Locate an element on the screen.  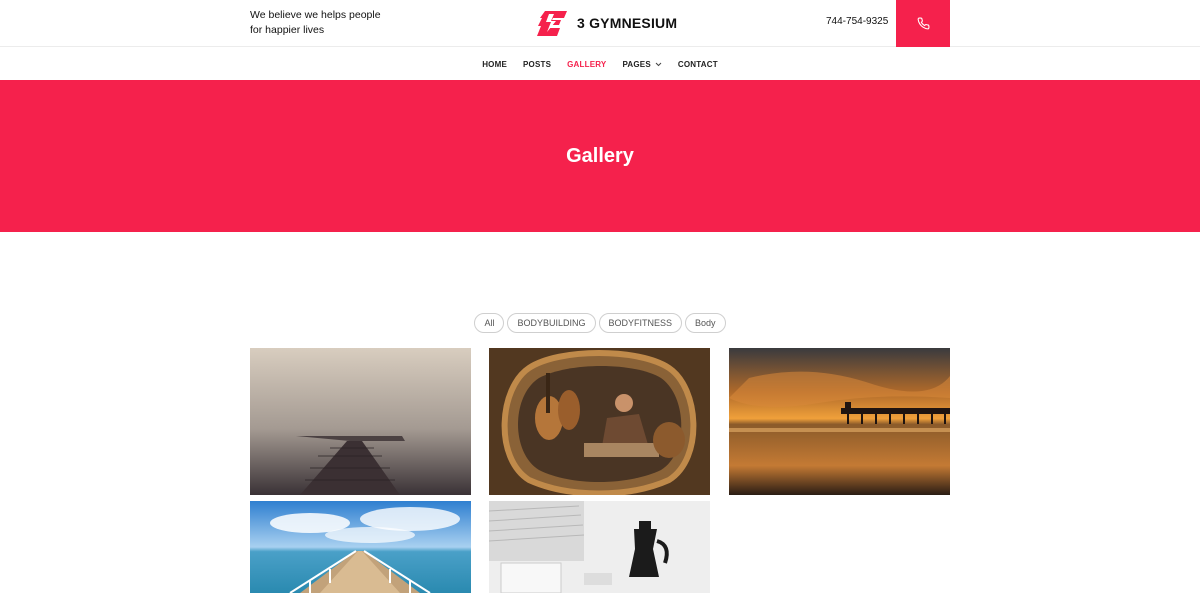
nav-label: GALLERY is located at coordinates (587, 64).